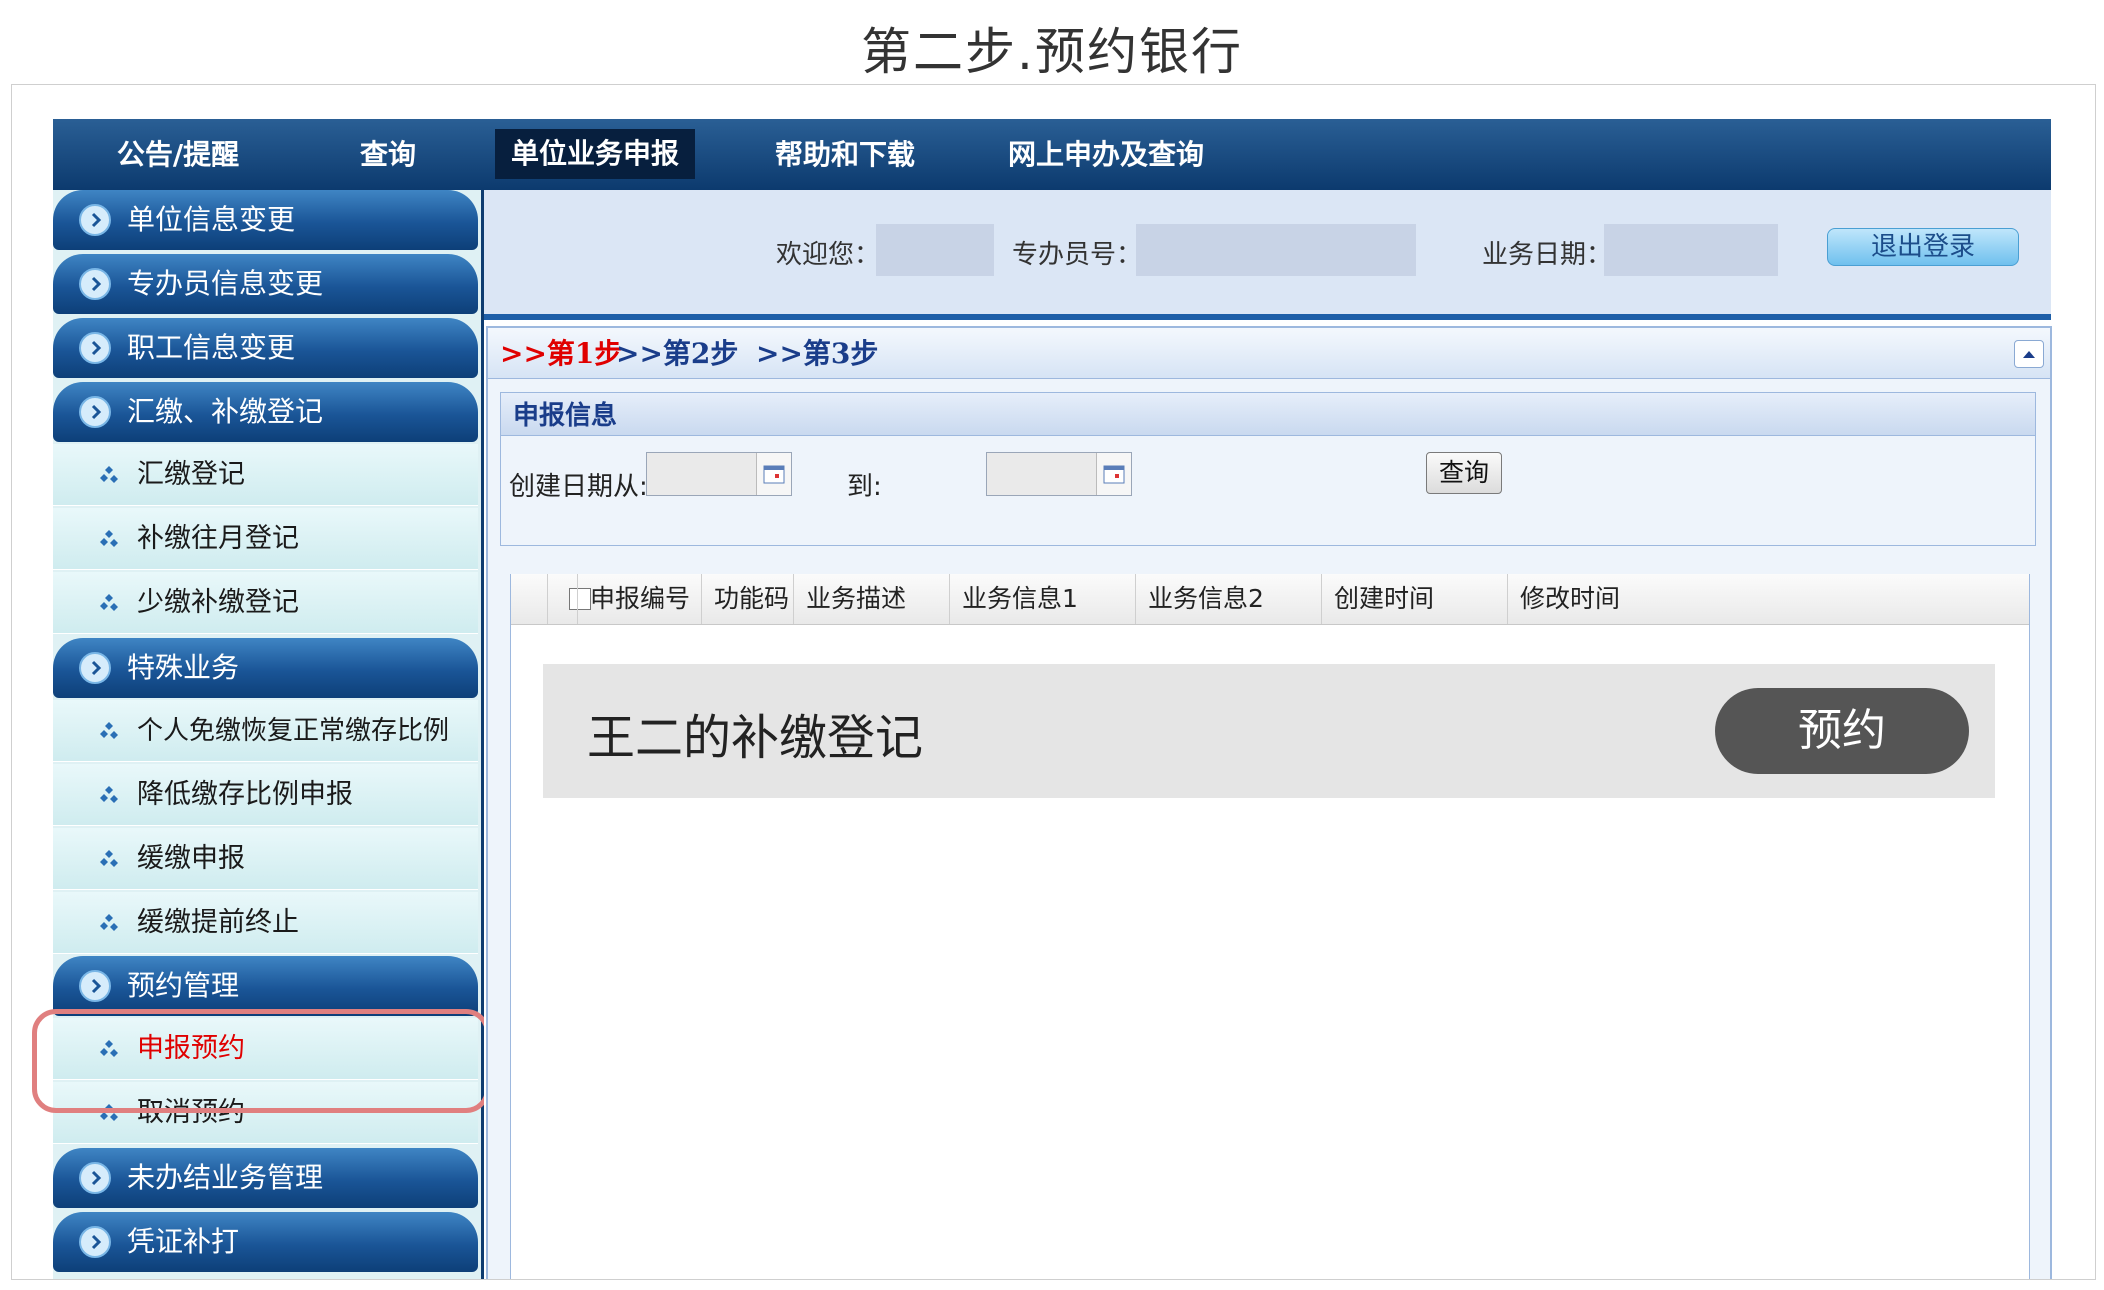 The image size is (2104, 1290). Describe the element at coordinates (578, 487) in the screenshot. I see `date-from-label: 创建日期从:` at that location.